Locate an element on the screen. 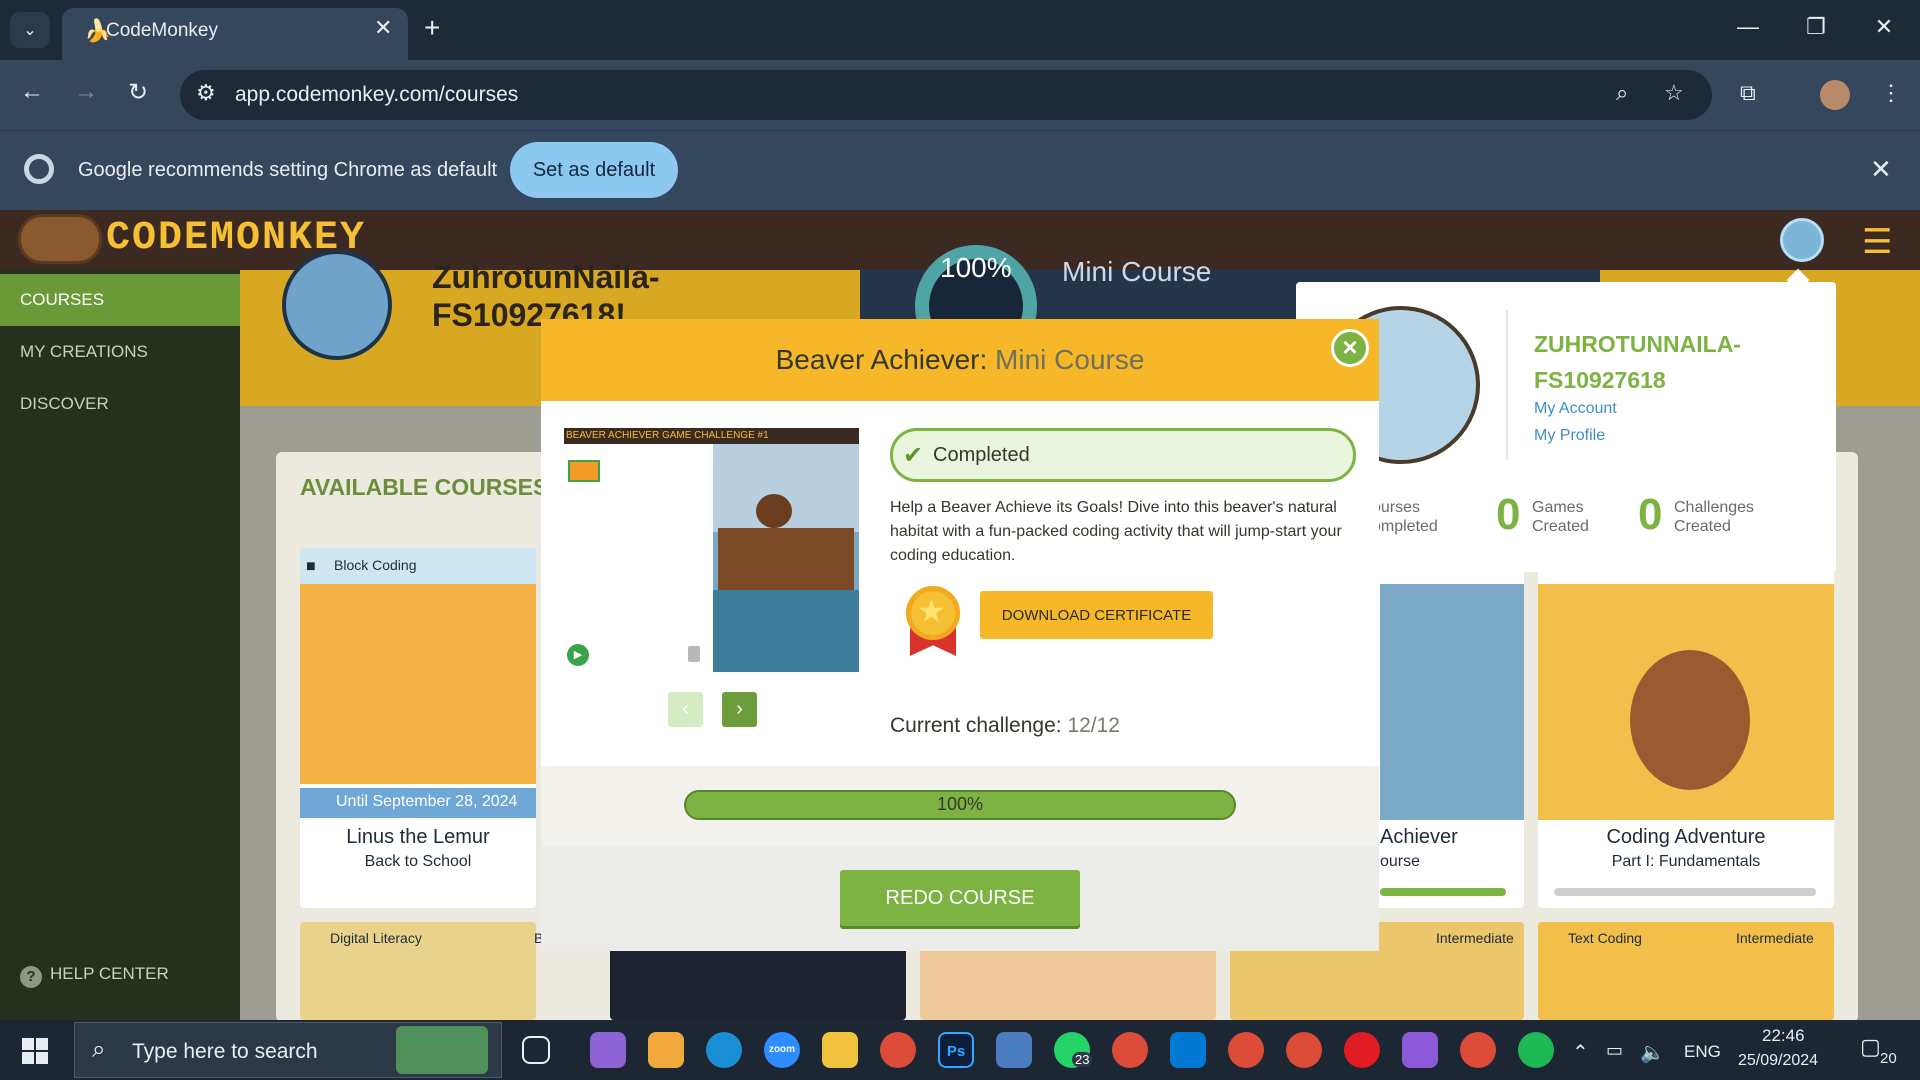 The image size is (1920, 1080). bookmark-star-icon: ☆ is located at coordinates (1674, 93).